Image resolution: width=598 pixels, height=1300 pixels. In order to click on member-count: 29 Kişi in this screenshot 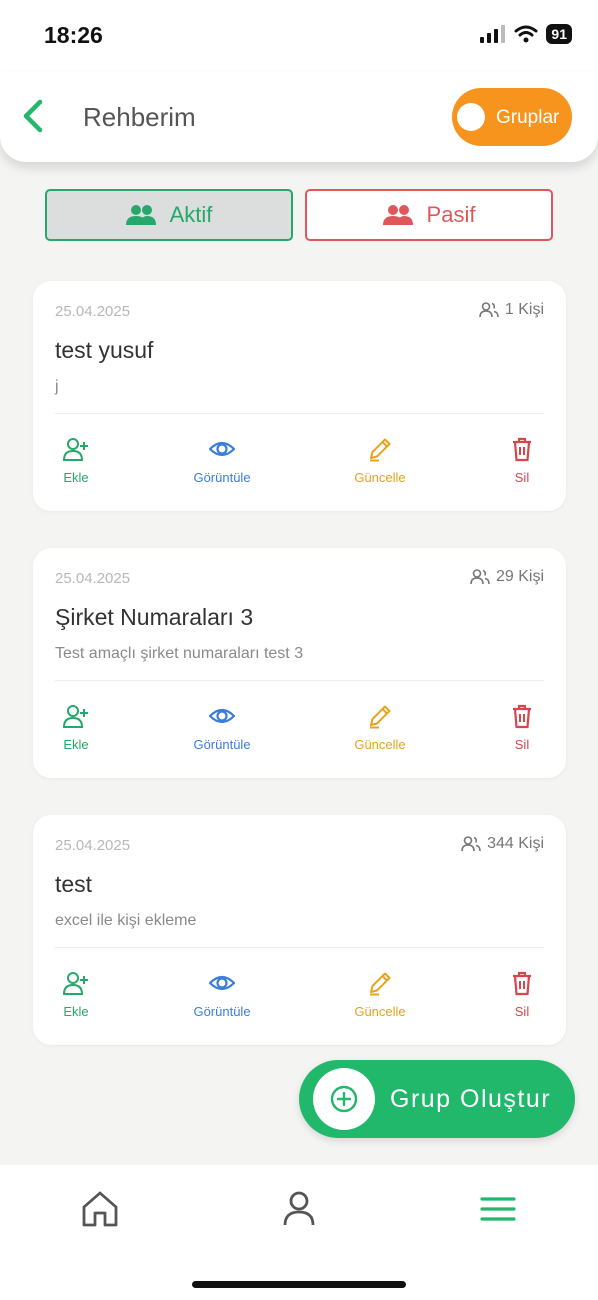, I will do `click(507, 577)`.